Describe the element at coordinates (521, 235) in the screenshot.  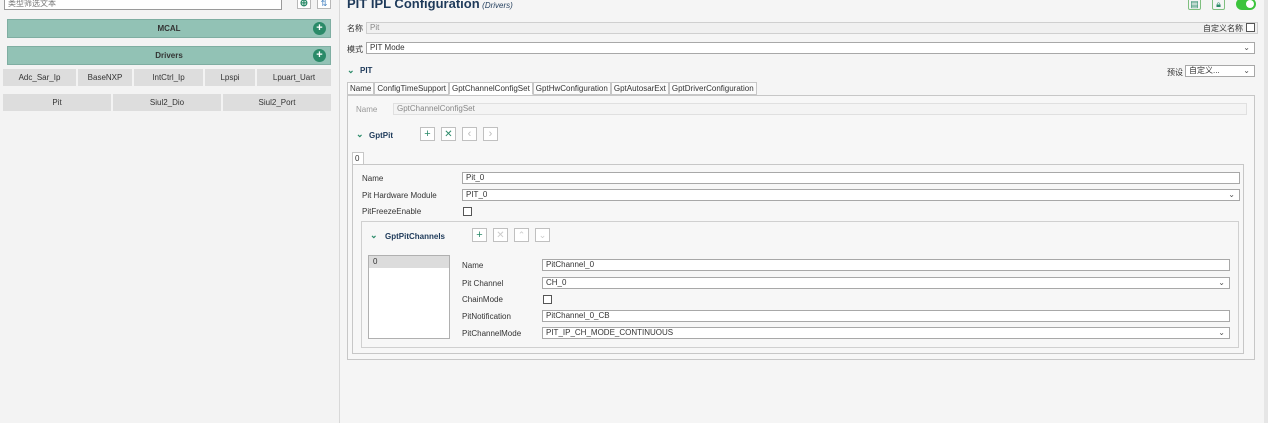
I see `move-up-icon: ⌃` at that location.